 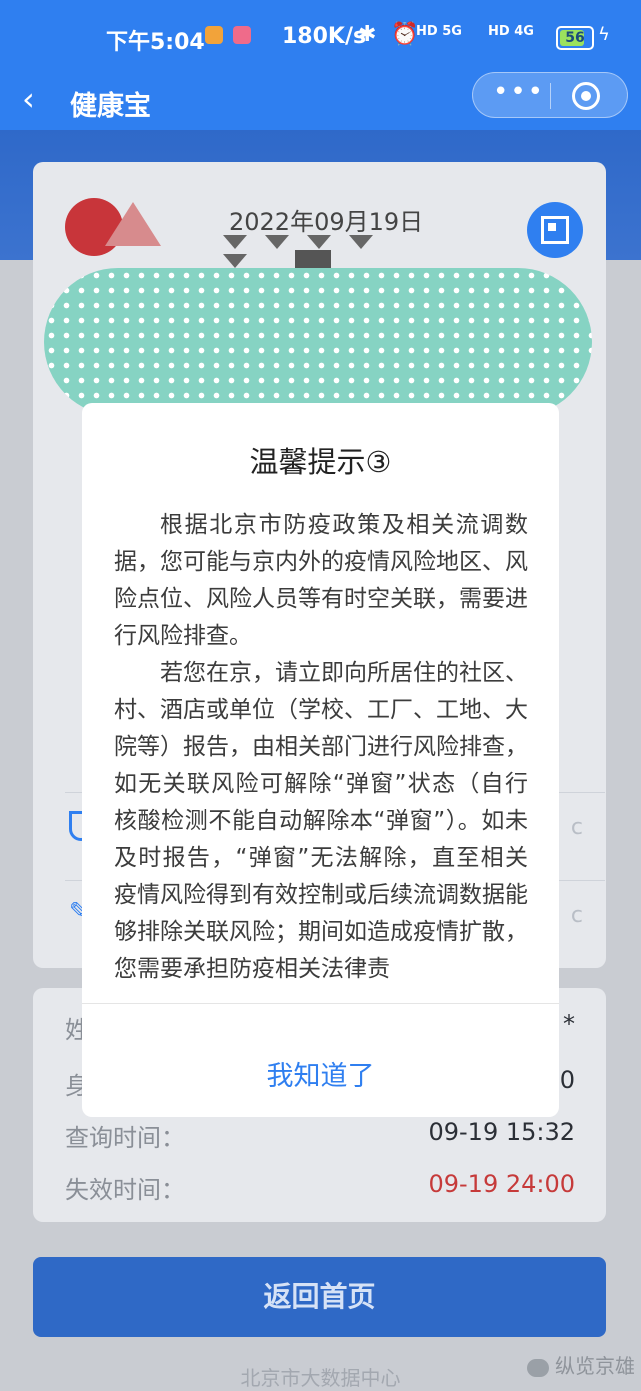 I want to click on watermark: 纵览京雄, so click(x=581, y=1364).